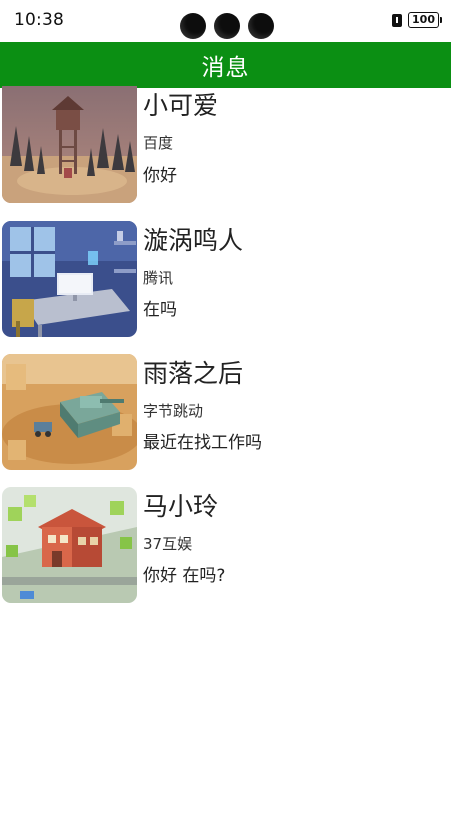 The height and width of the screenshot is (813, 451). What do you see at coordinates (193, 373) in the screenshot?
I see `contact-name: 雨落之后` at bounding box center [193, 373].